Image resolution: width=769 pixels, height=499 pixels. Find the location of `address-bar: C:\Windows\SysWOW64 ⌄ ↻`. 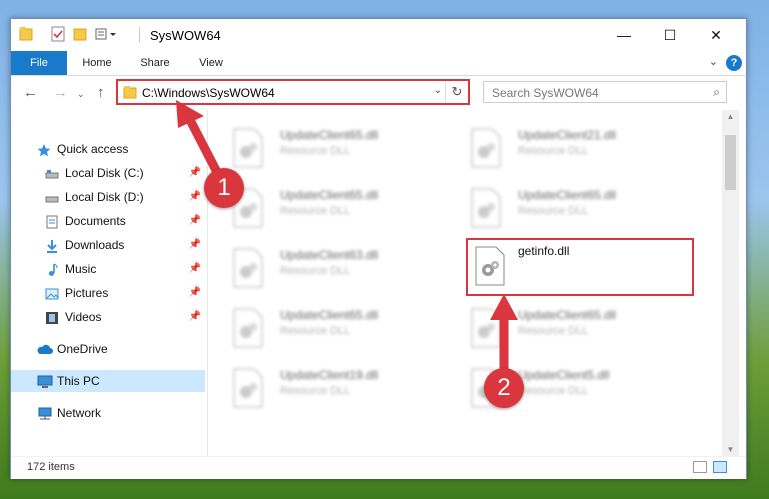

address-bar: C:\Windows\SysWOW64 ⌄ ↻ is located at coordinates (293, 92).